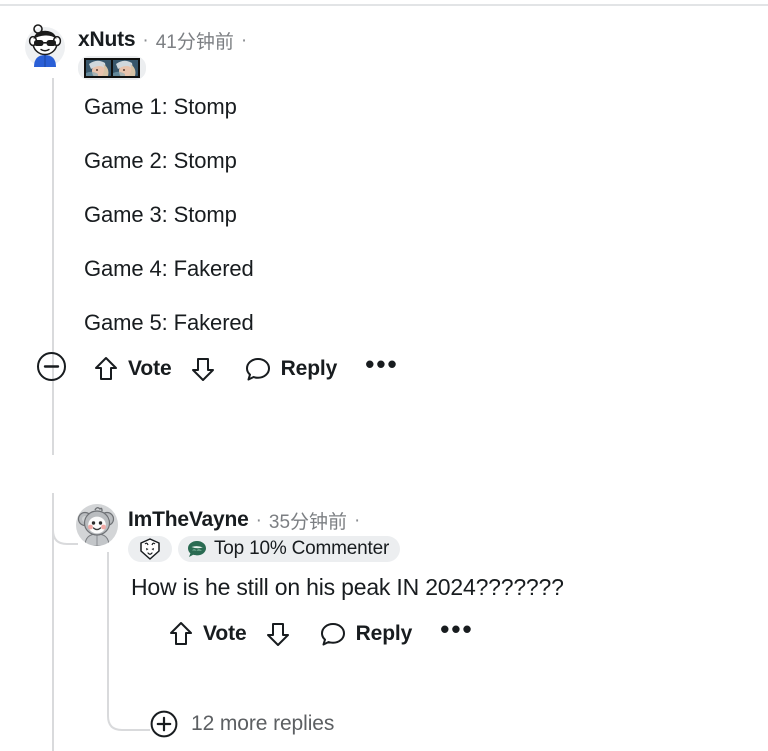 This screenshot has height=751, width=768. I want to click on snoo-sunglasses-avatar-icon, so click(45, 45).